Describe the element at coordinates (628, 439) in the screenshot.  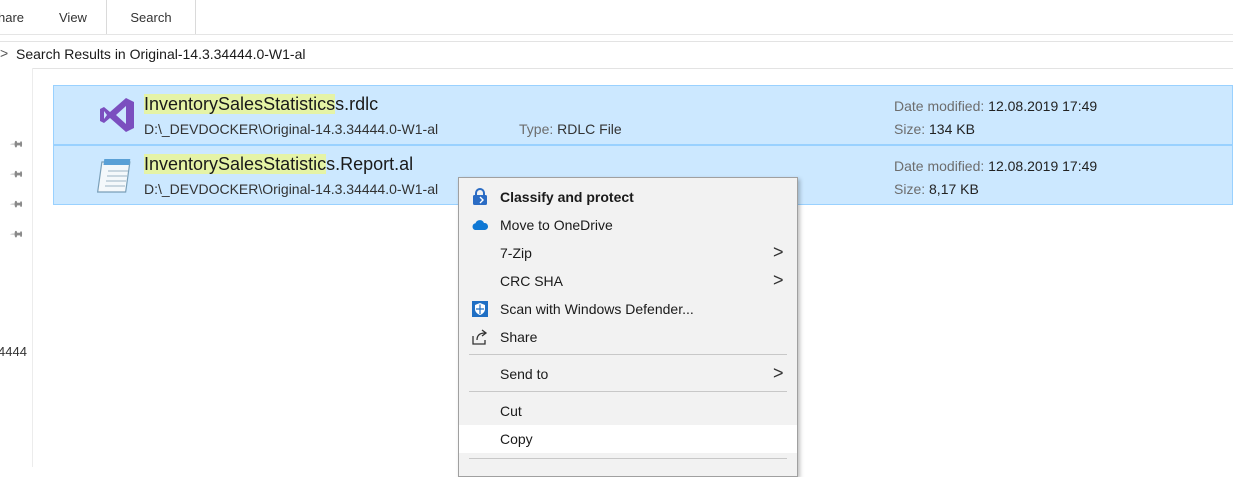
I see `menu-item-copy: Copy` at that location.